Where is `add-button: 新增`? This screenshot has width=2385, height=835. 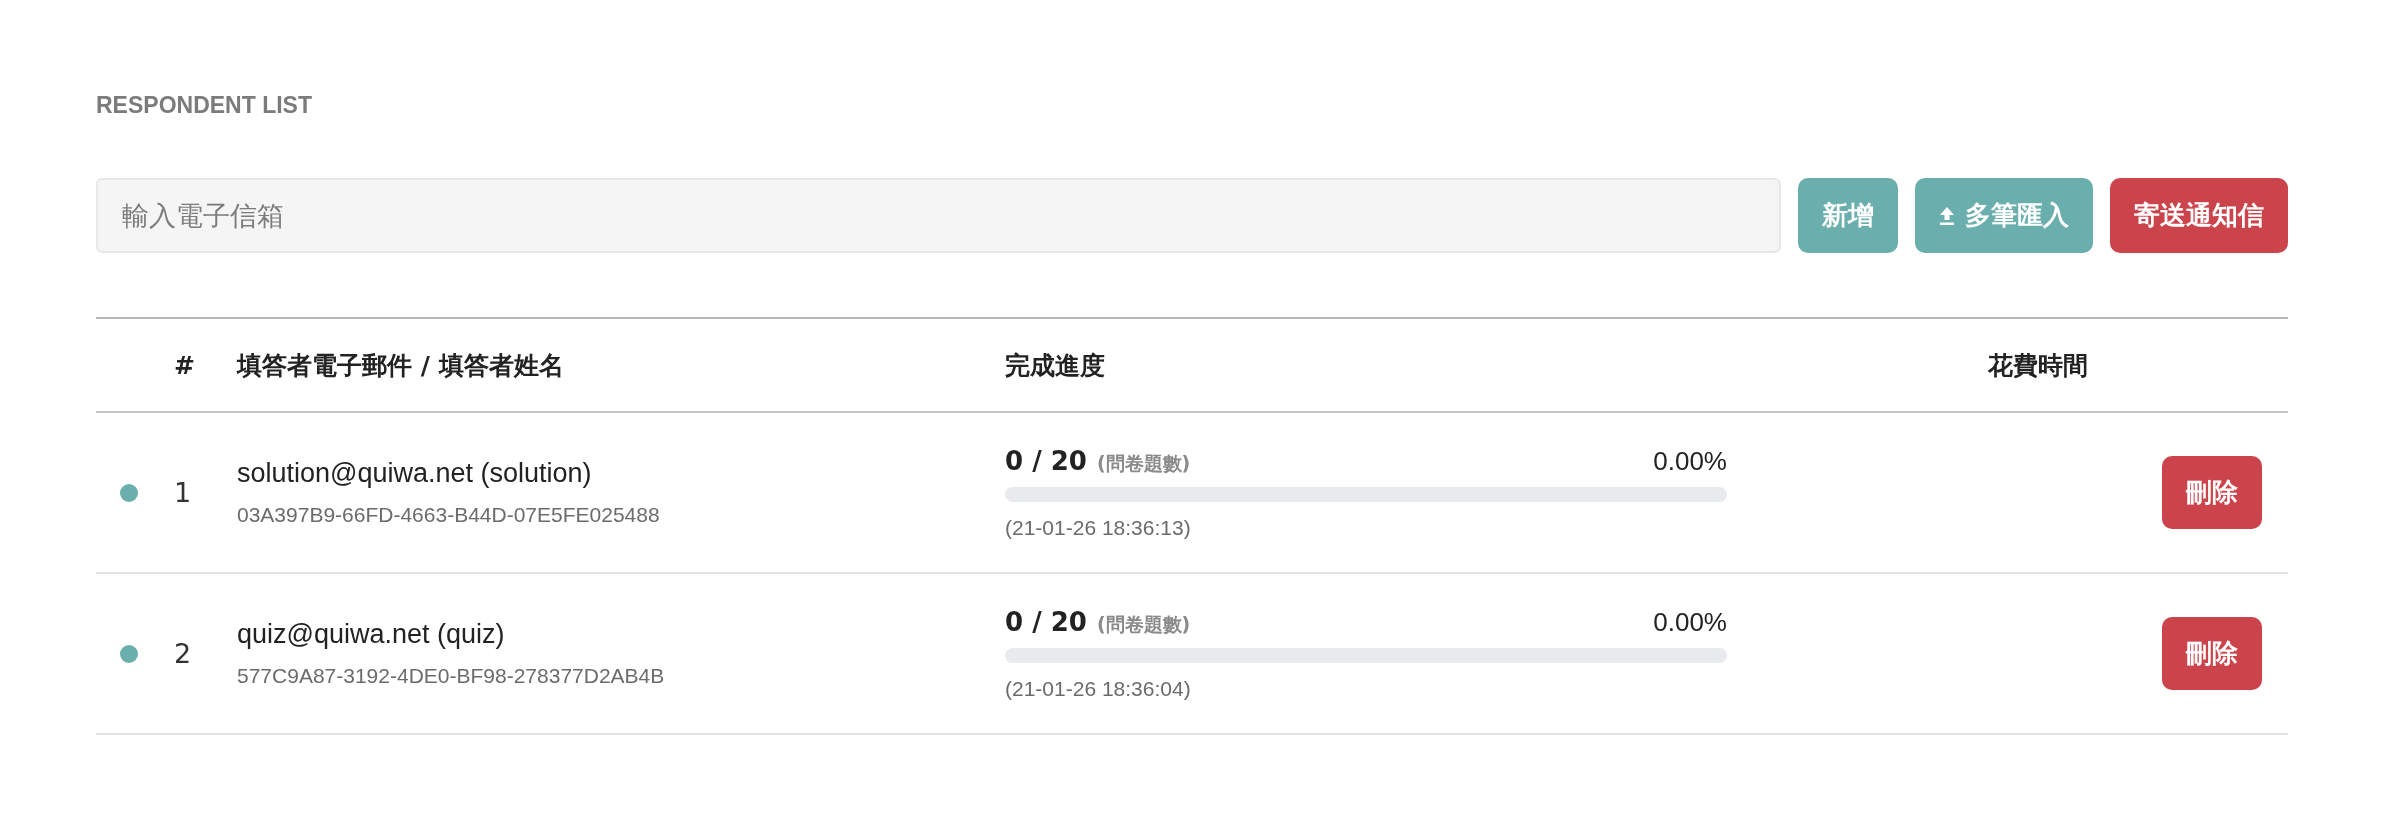
add-button: 新增 is located at coordinates (1848, 215).